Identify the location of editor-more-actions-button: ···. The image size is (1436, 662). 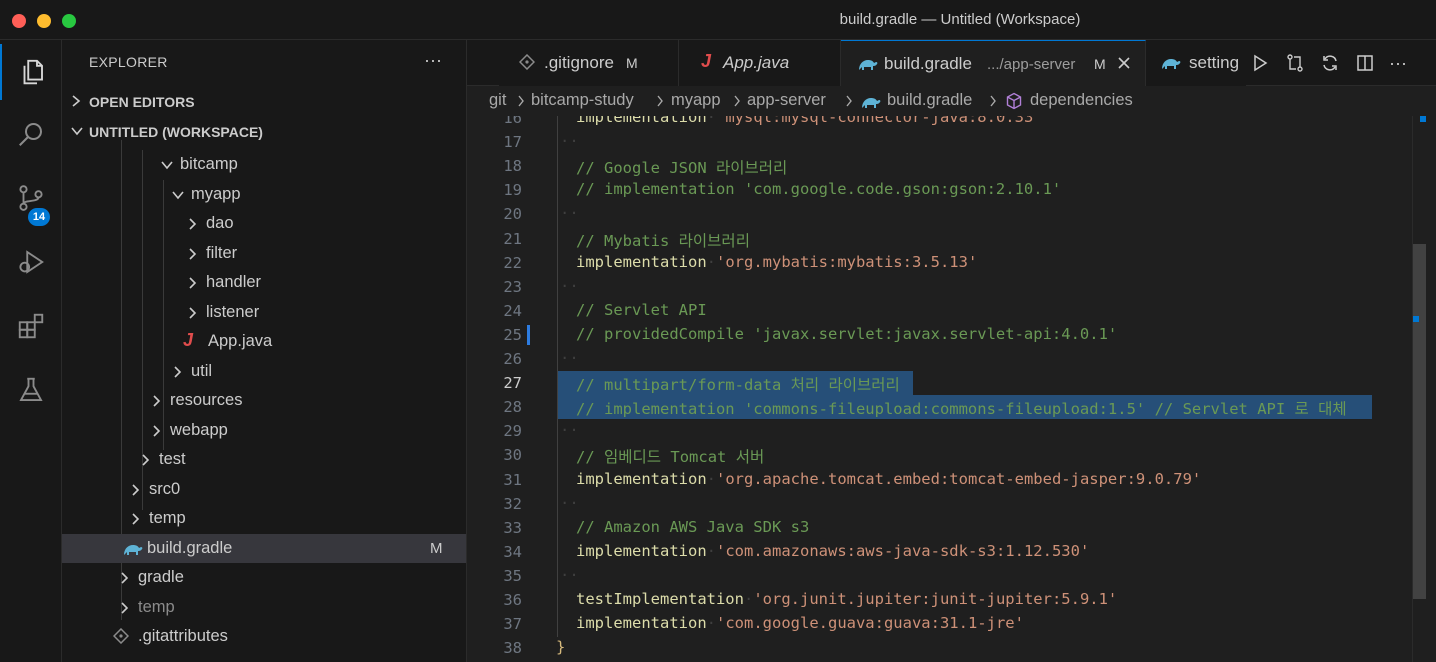
(1398, 63).